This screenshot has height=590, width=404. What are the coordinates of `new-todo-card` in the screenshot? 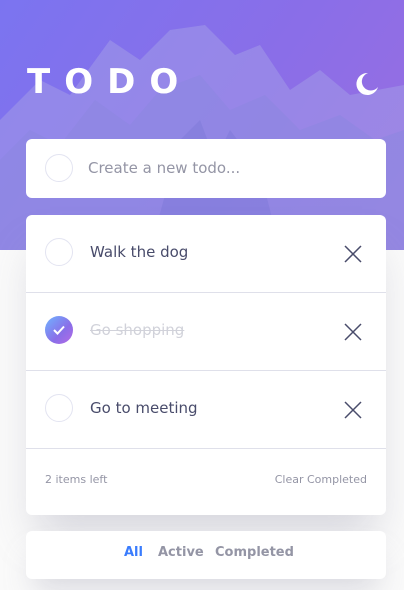 It's located at (206, 168).